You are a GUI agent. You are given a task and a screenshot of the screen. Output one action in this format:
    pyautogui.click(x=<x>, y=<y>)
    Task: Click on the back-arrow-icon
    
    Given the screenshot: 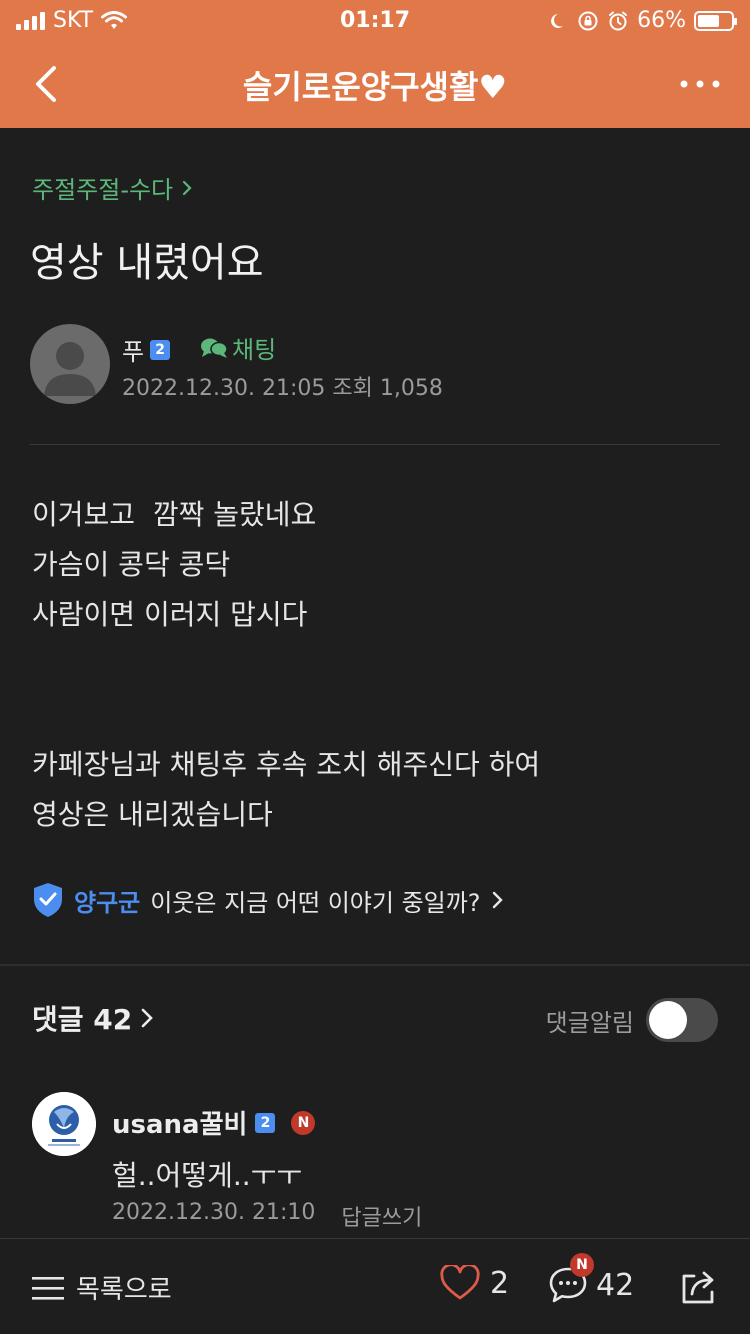 What is the action you would take?
    pyautogui.click(x=48, y=84)
    